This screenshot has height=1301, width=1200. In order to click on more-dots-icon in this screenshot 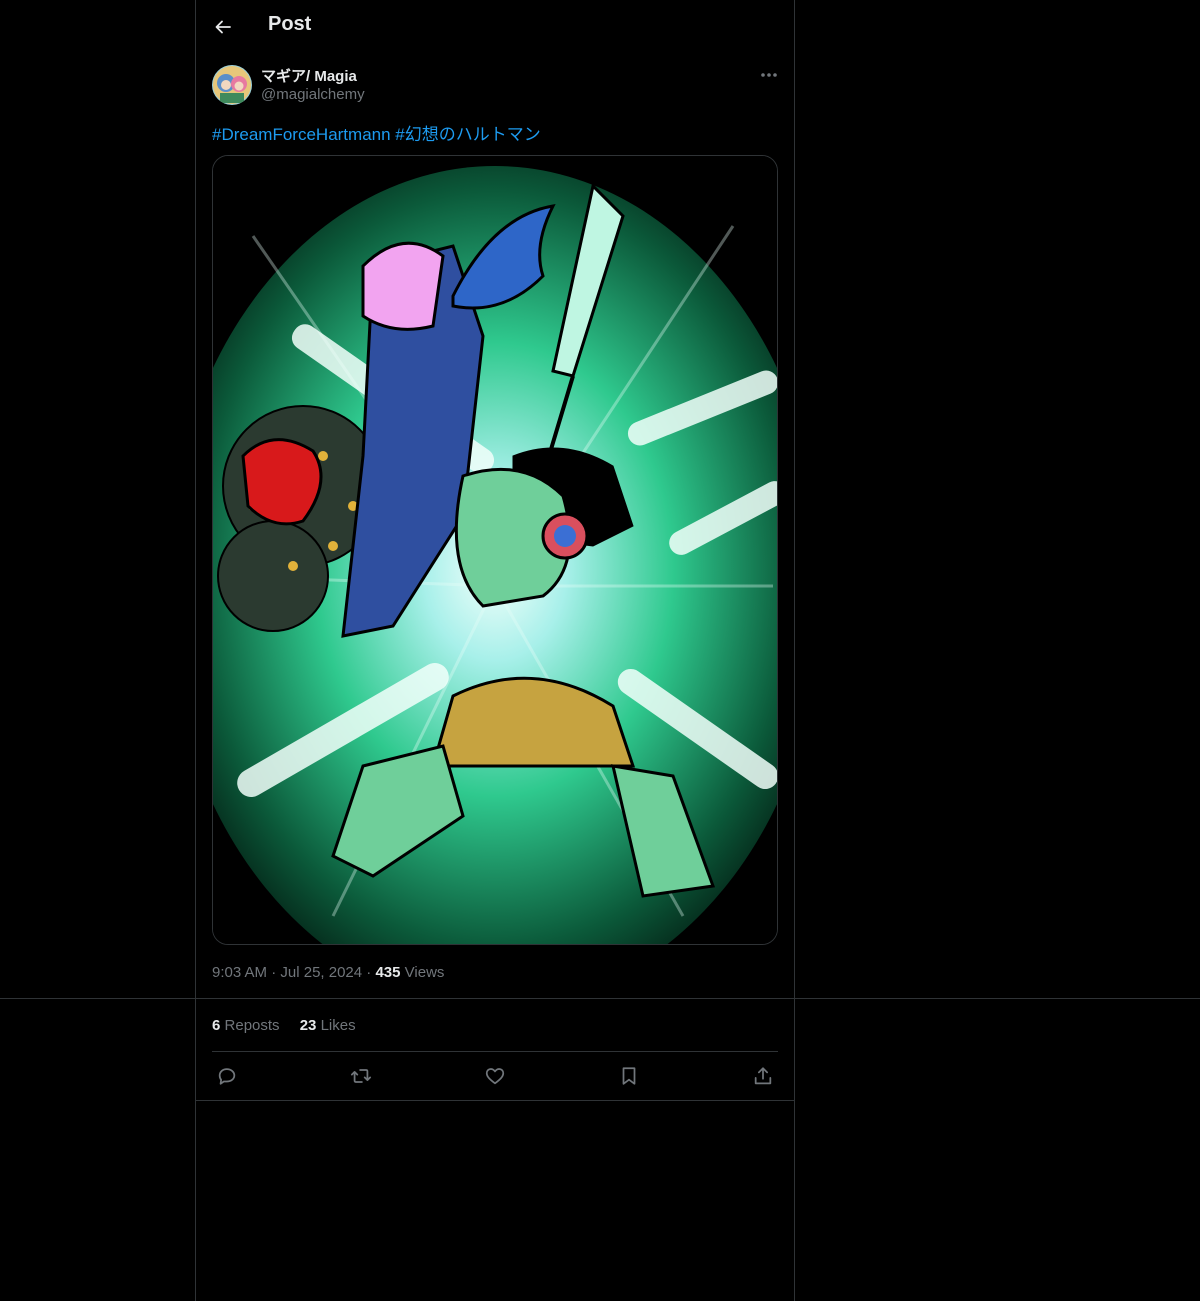, I will do `click(769, 75)`.